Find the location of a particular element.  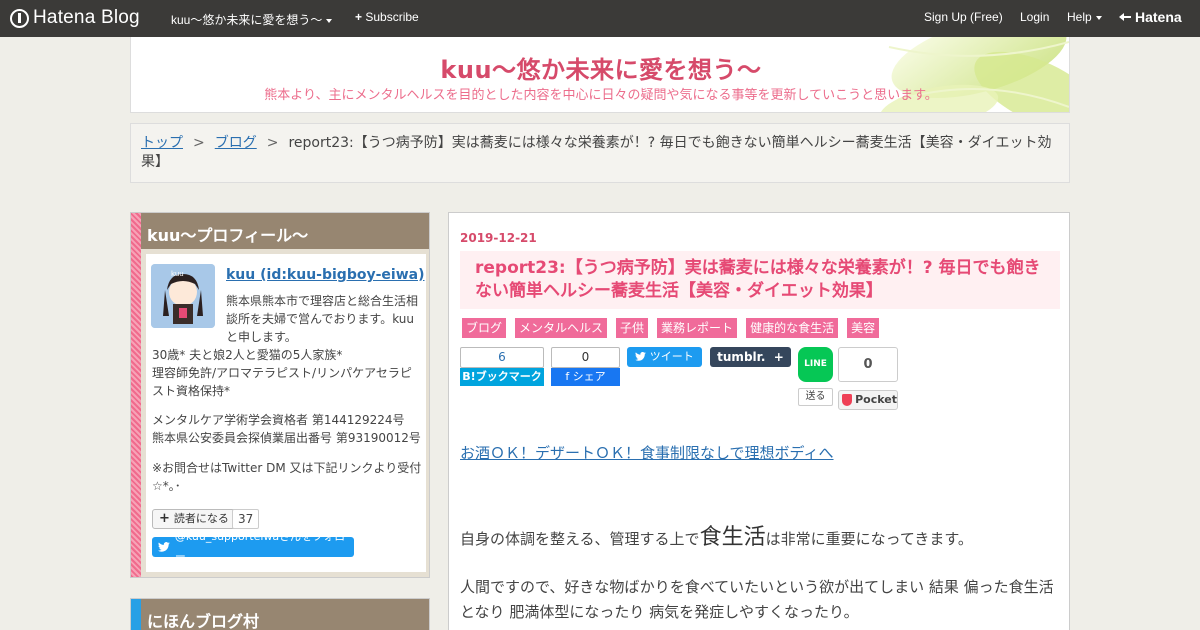

hatena-blog-logo: Hatena Blog is located at coordinates (75, 18).